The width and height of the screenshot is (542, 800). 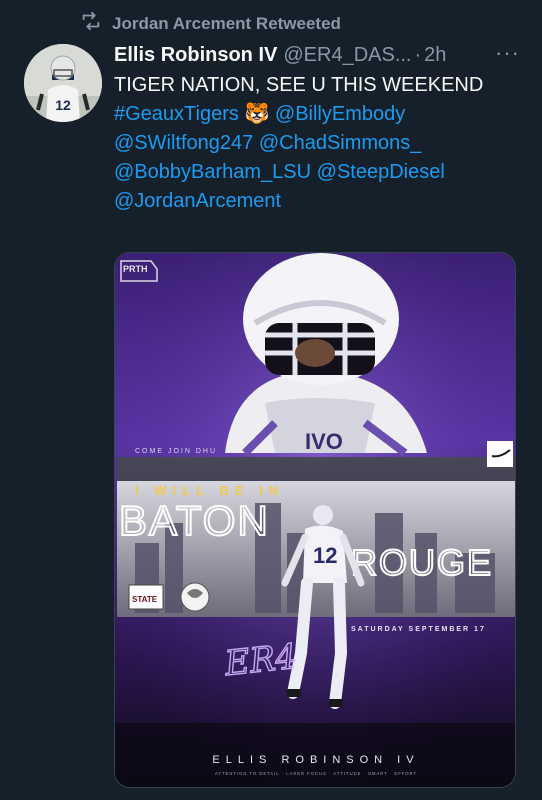 What do you see at coordinates (418, 629) in the screenshot?
I see `game-date: SATURDAY SEPTEMBER 17` at bounding box center [418, 629].